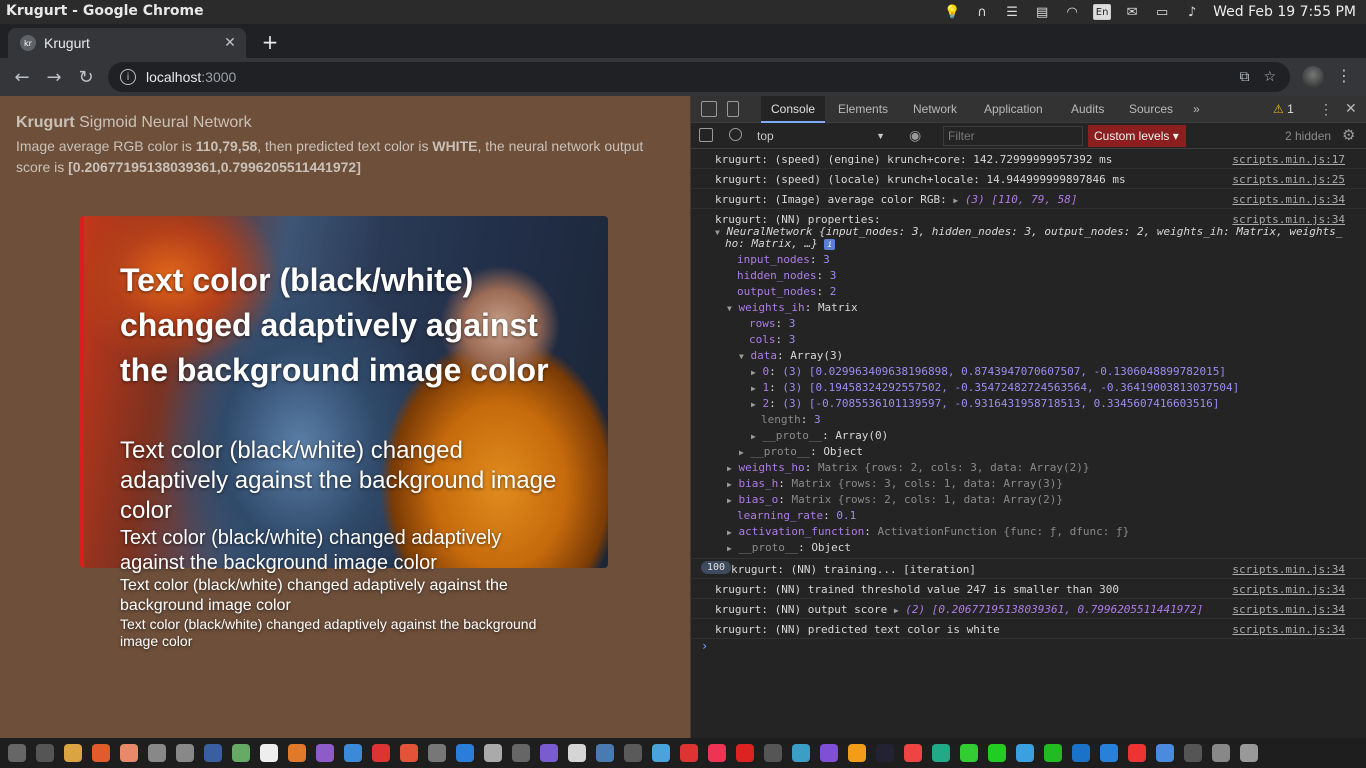 The image size is (1366, 768). I want to click on battery-icon: ▭, so click(1162, 12).